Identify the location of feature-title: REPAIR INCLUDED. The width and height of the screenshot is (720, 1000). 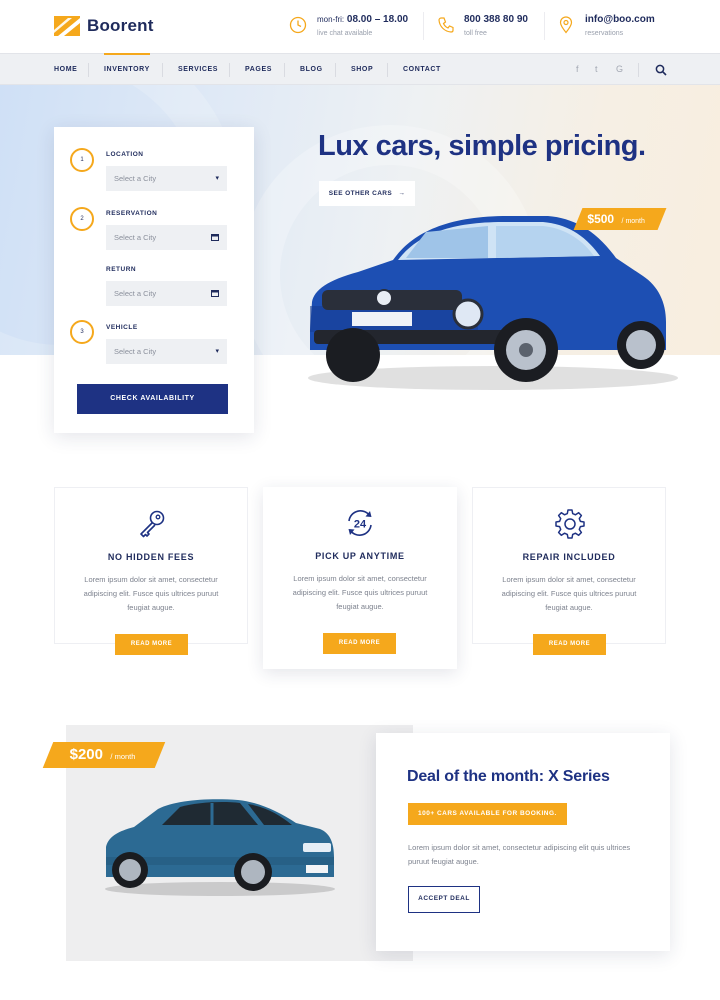
(569, 557).